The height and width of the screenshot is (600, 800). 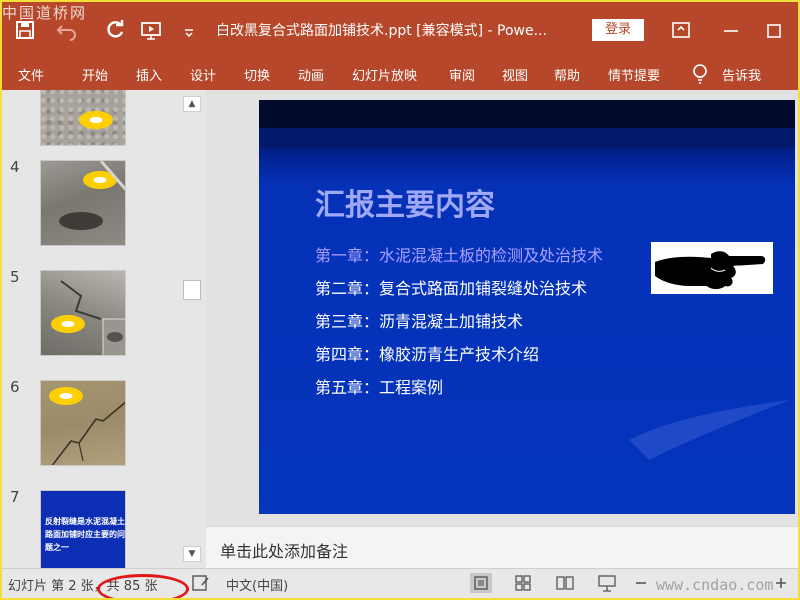 What do you see at coordinates (451, 287) in the screenshot?
I see `chapter-2: 第二章：复合式路面加铺裂缝处治技术` at bounding box center [451, 287].